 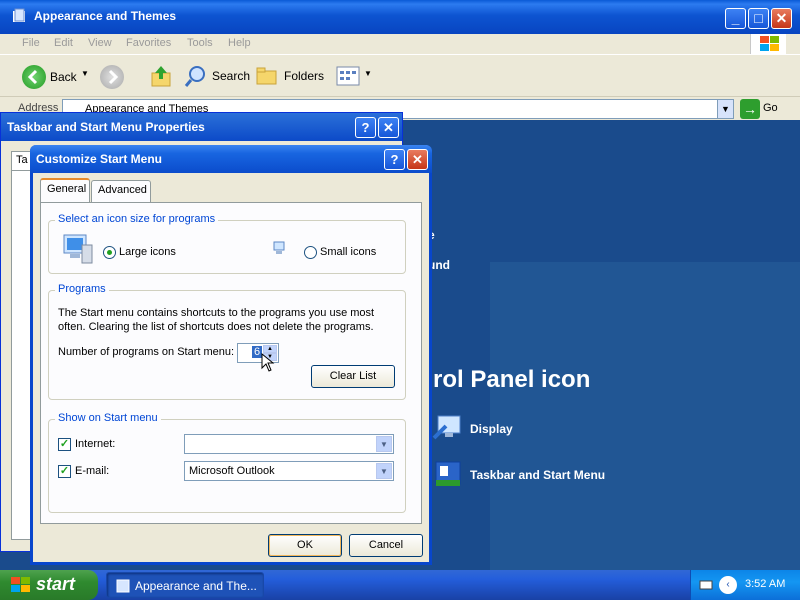 What do you see at coordinates (121, 191) in the screenshot?
I see `tab-advanced: Advanced` at bounding box center [121, 191].